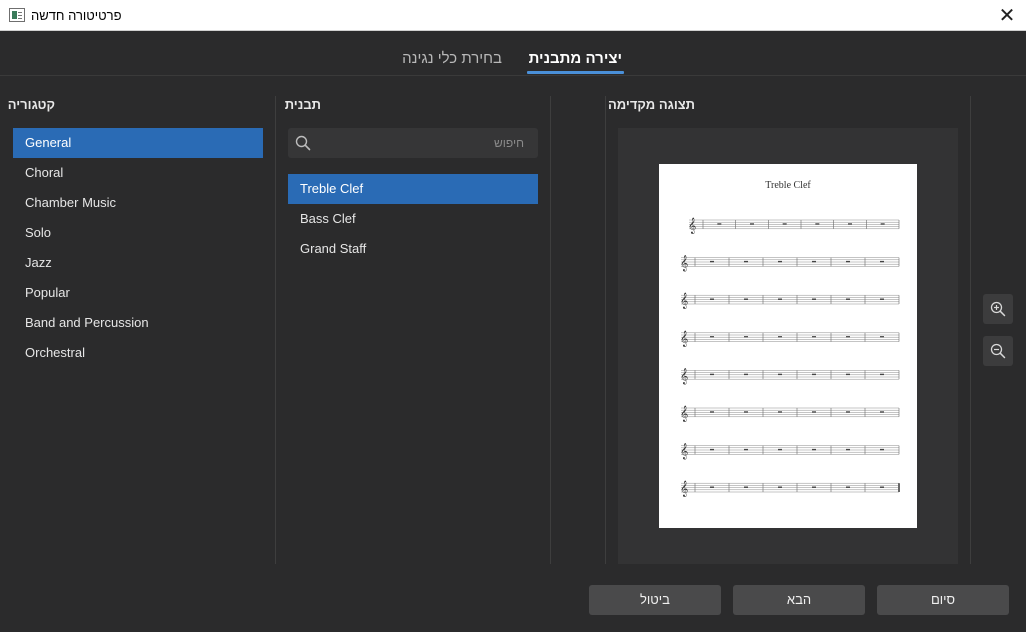 This screenshot has height=632, width=1026. Describe the element at coordinates (138, 173) in the screenshot. I see `category-item-choral: Choral` at that location.